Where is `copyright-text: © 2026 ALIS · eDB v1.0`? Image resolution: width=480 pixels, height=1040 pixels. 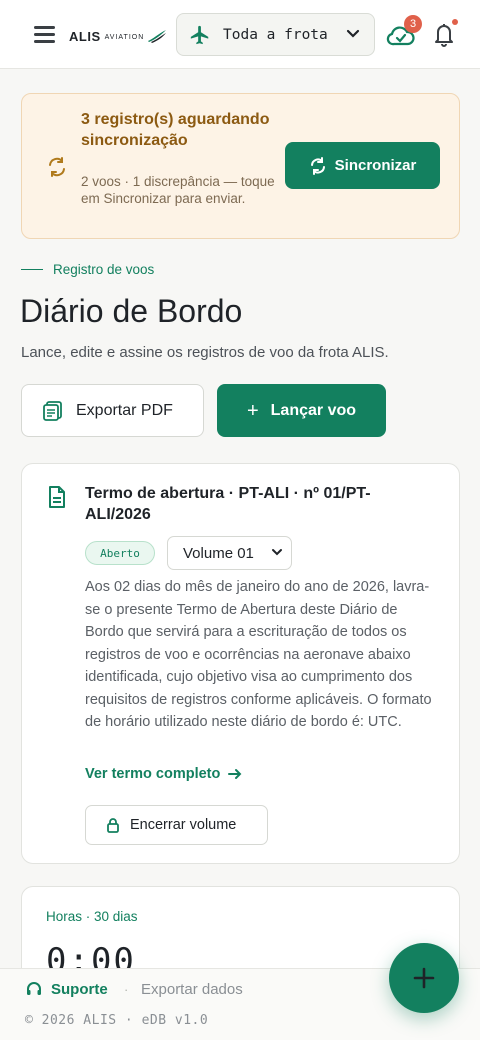 copyright-text: © 2026 ALIS · eDB v1.0 is located at coordinates (117, 1020).